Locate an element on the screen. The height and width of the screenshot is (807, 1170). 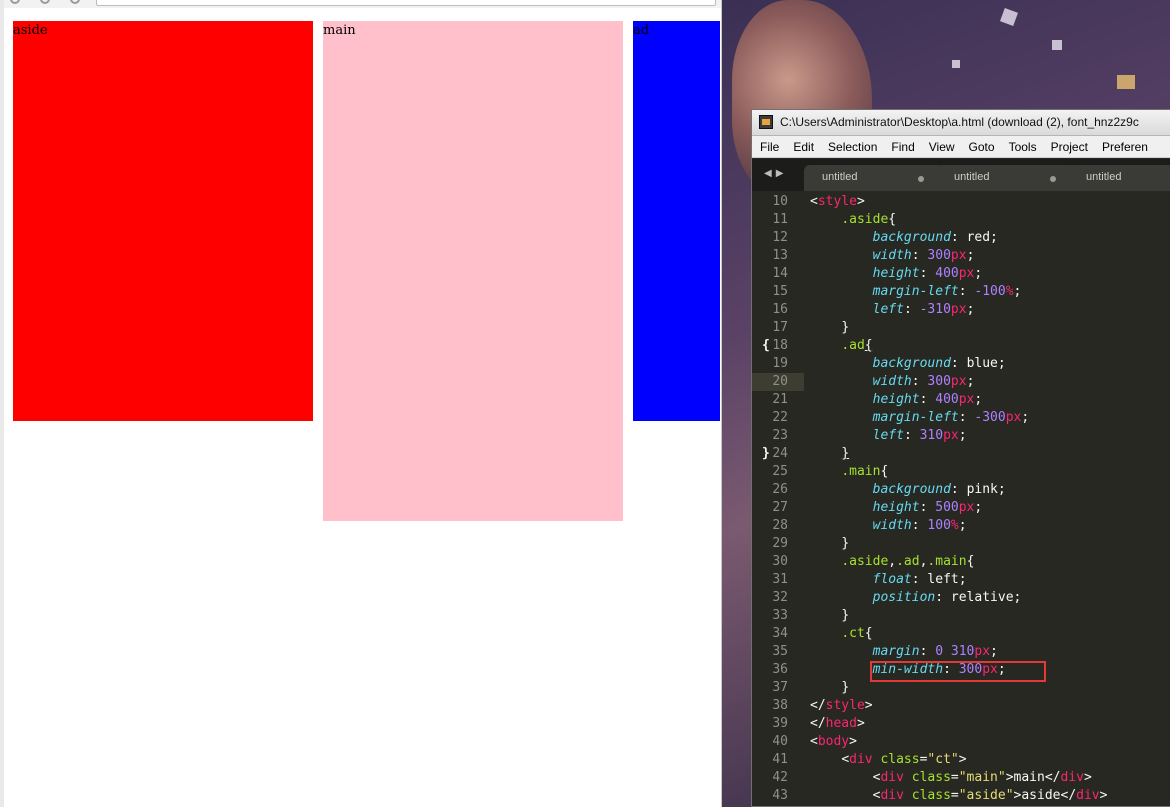
gutter: 20 is located at coordinates (778, 382).